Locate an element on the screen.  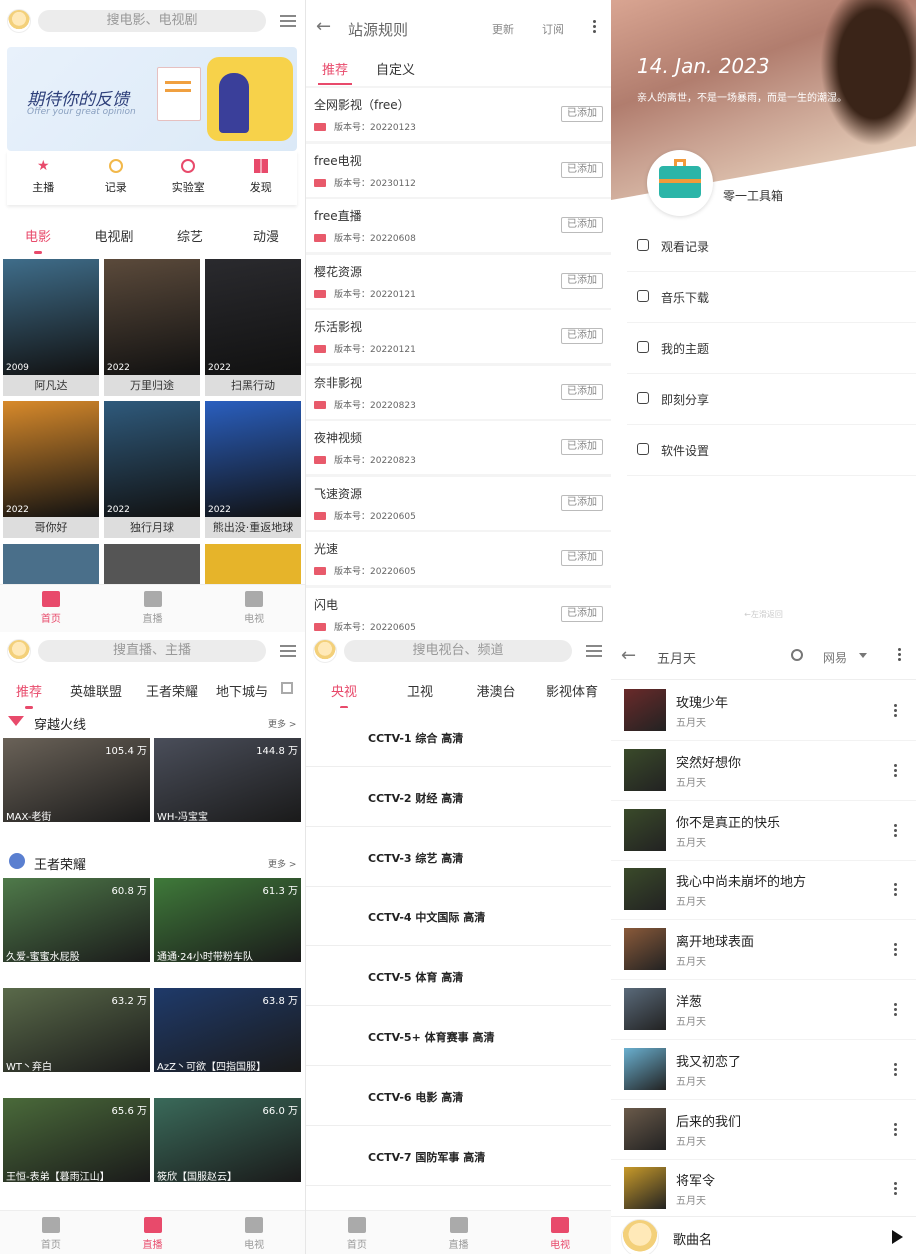
live-card: 61.3 万通通·24小时带粉车队 is located at coordinates (227, 931).